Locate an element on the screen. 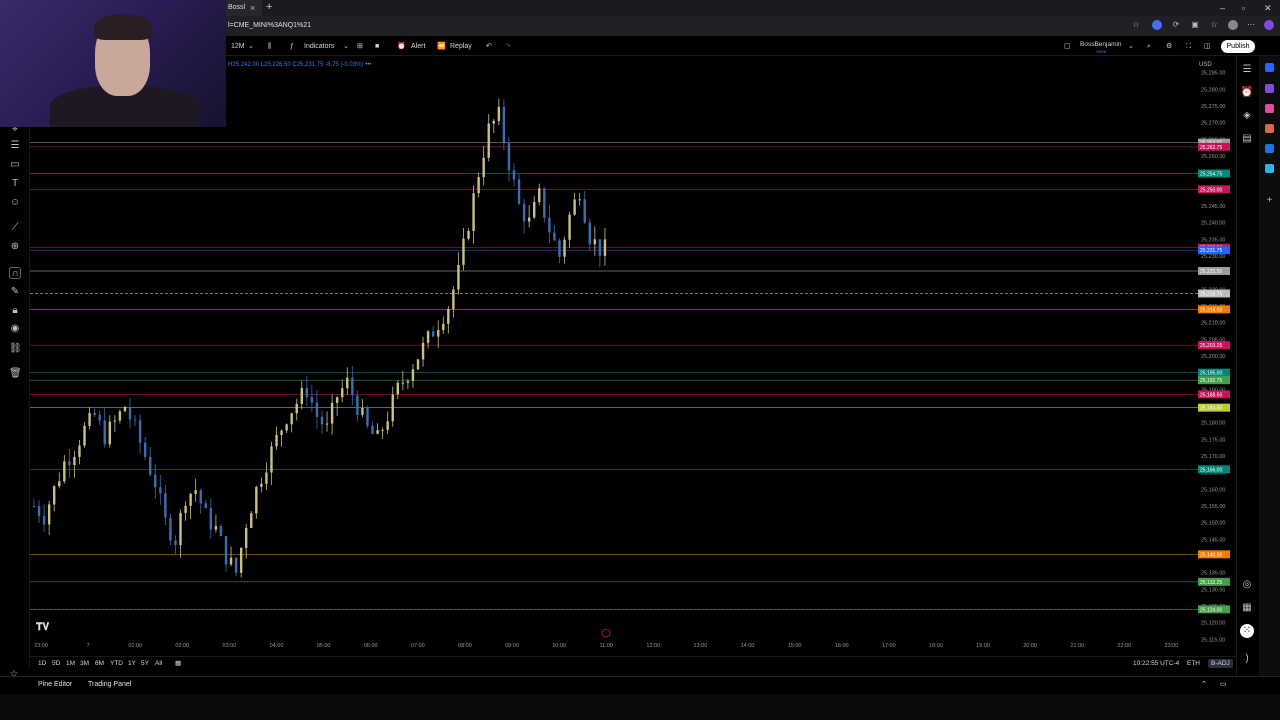 The height and width of the screenshot is (720, 1280). extension-icon: ⟳ is located at coordinates (1176, 25).